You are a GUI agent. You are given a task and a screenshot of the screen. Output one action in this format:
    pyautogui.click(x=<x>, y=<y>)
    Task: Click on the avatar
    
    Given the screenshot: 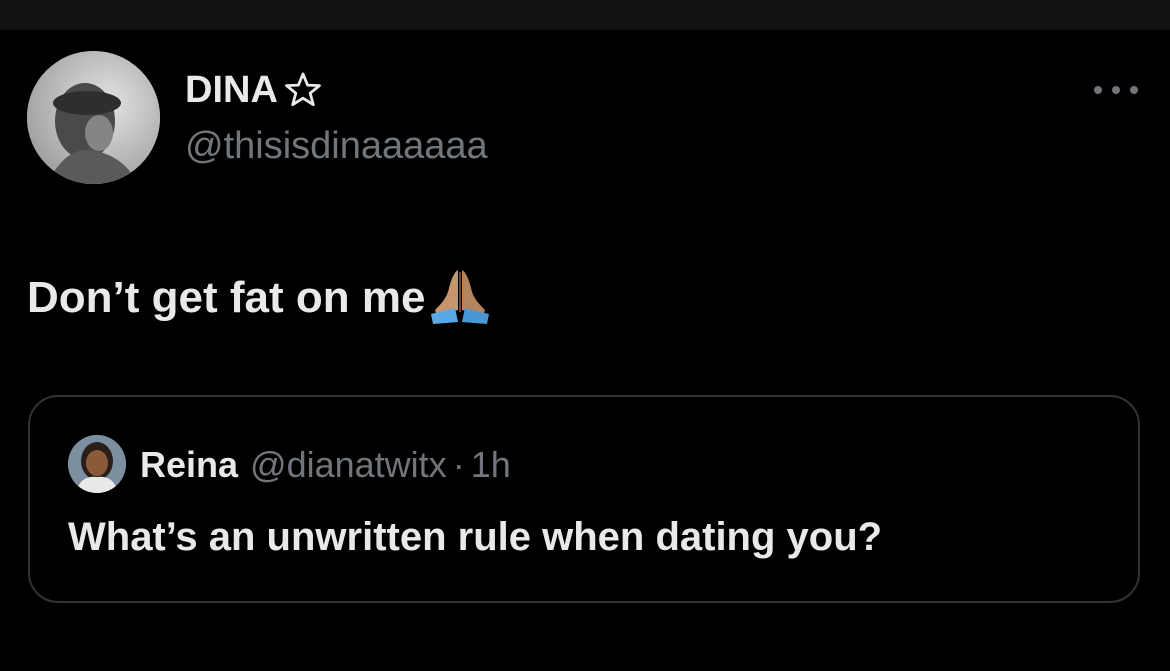 What is the action you would take?
    pyautogui.click(x=93, y=117)
    